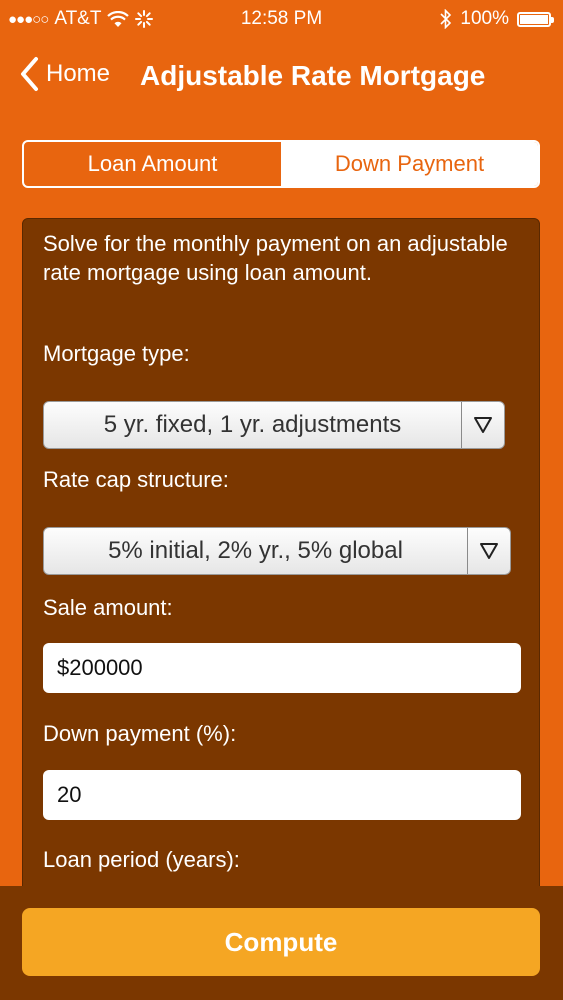 The width and height of the screenshot is (563, 1000). What do you see at coordinates (136, 479) in the screenshot?
I see `rate-cap-label: Rate cap structure:` at bounding box center [136, 479].